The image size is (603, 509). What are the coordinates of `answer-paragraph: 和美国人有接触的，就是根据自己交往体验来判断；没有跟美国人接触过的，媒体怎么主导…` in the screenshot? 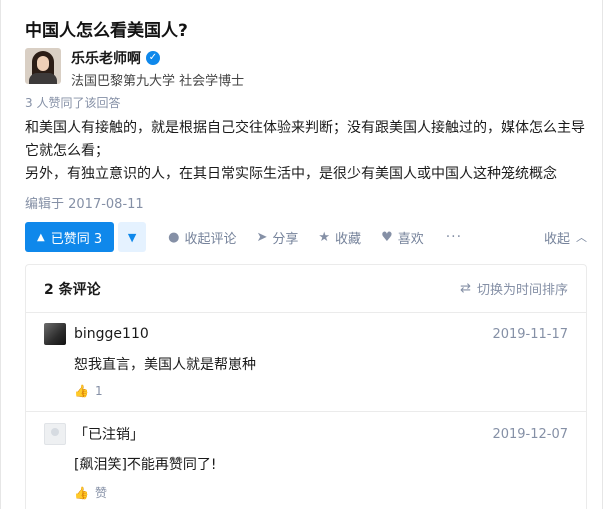 It's located at (305, 139).